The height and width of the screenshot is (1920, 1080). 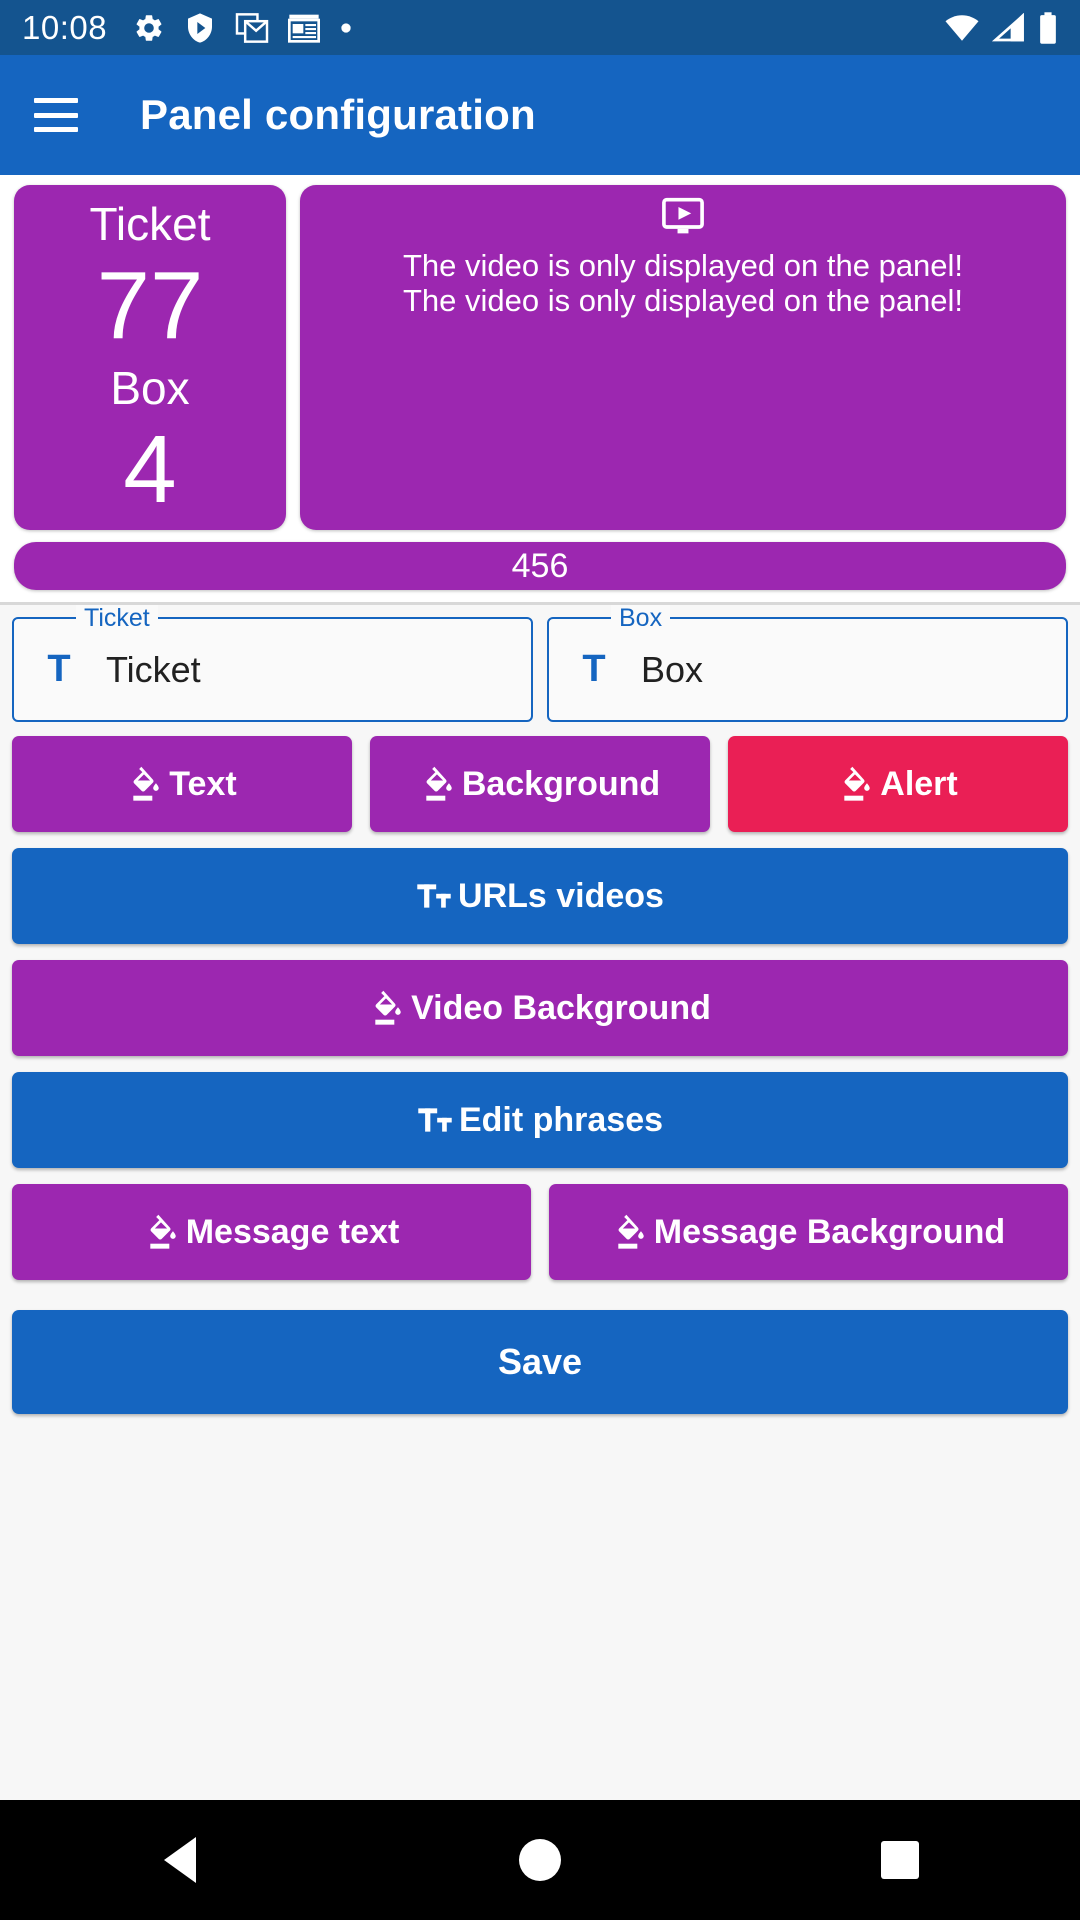 What do you see at coordinates (150, 305) in the screenshot?
I see `preview-ticket-value: 77` at bounding box center [150, 305].